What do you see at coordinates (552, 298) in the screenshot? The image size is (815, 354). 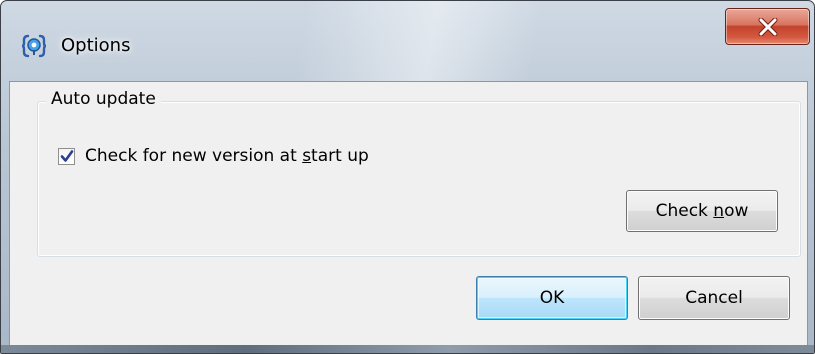 I see `ok-button: OK` at bounding box center [552, 298].